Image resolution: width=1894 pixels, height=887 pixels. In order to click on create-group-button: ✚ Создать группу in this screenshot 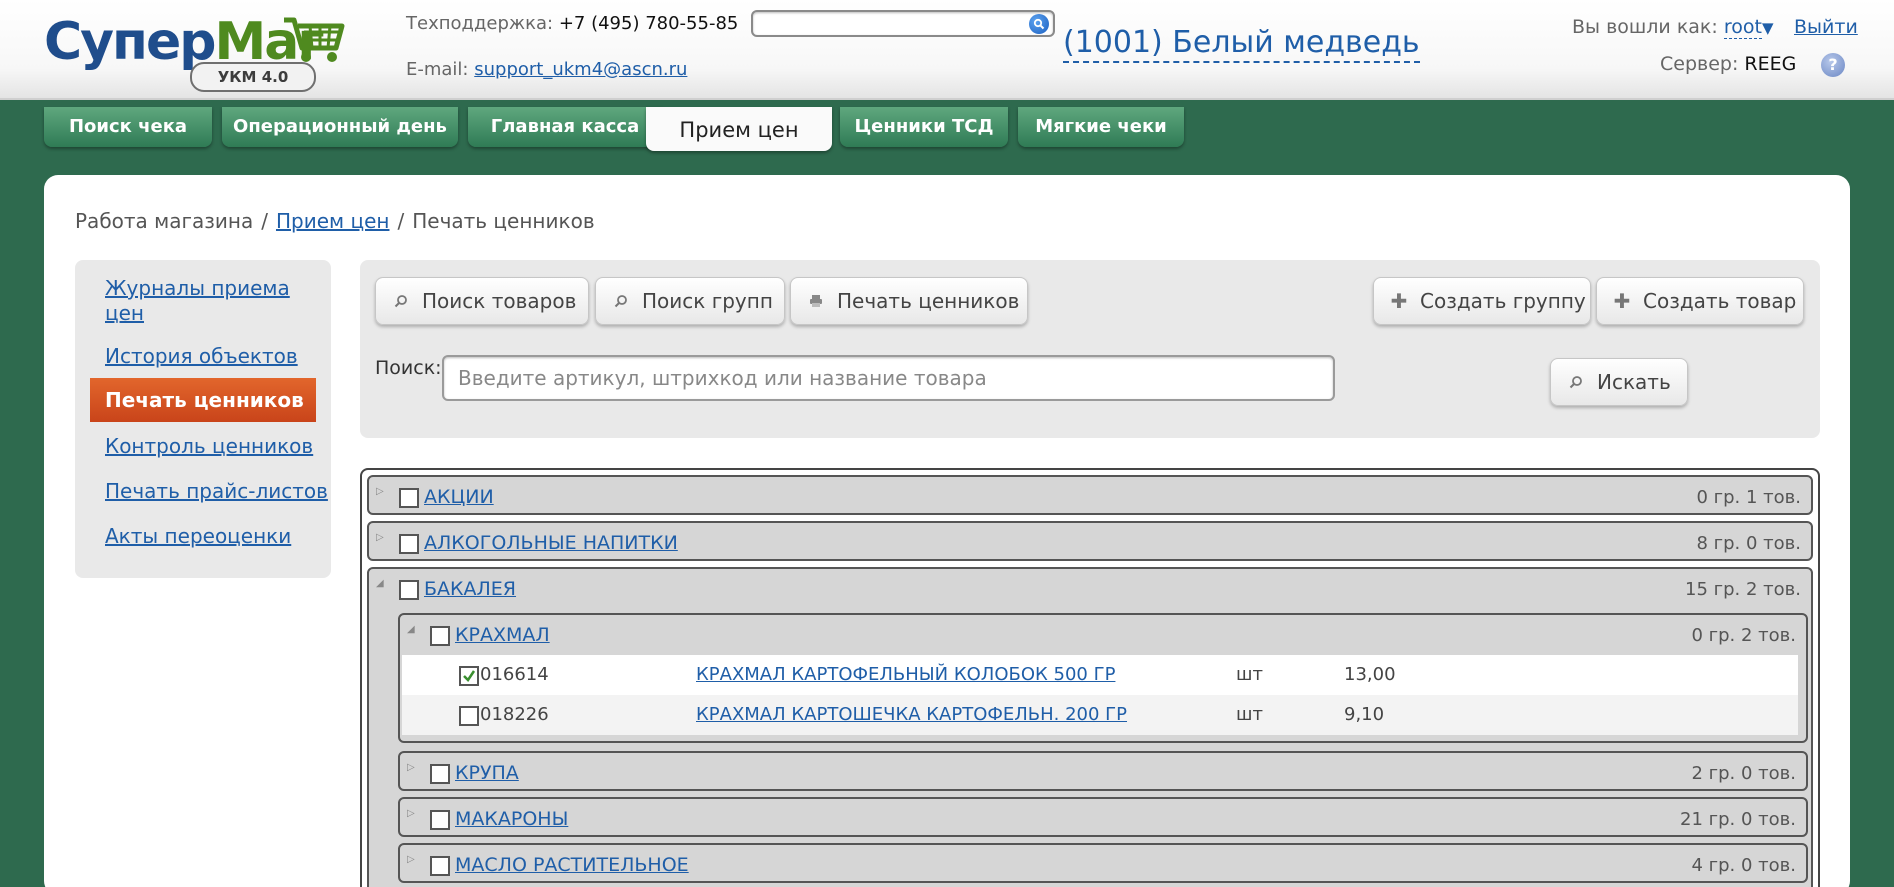, I will do `click(1482, 301)`.